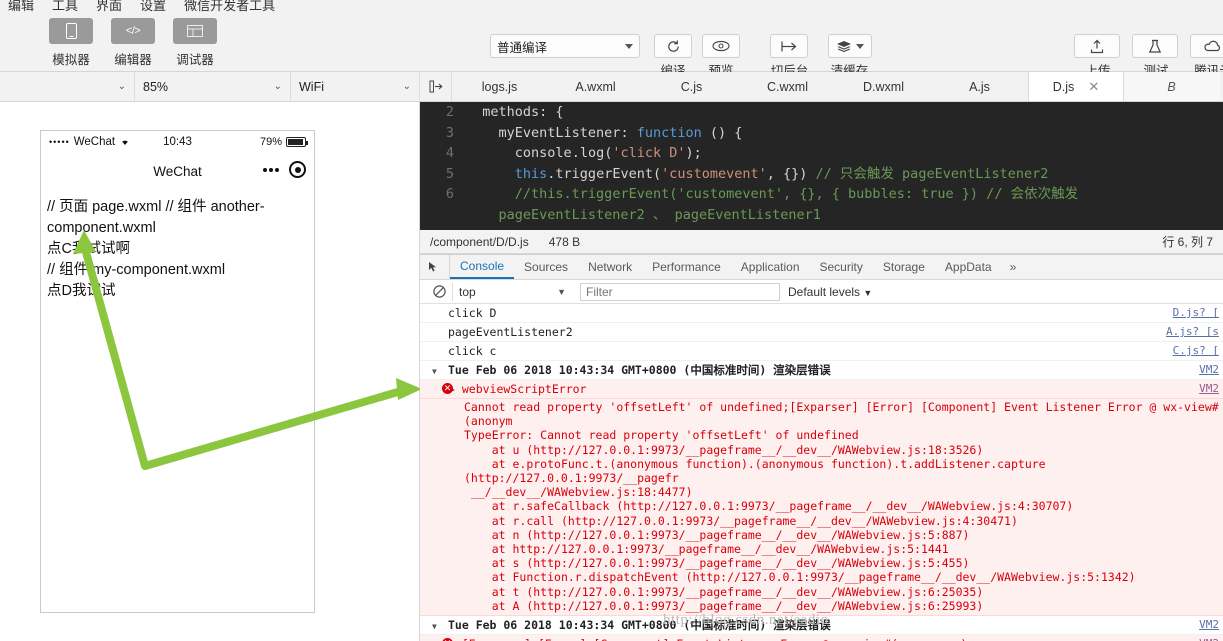  What do you see at coordinates (821, 313) in the screenshot?
I see `console-log-row: click D D.js? [` at bounding box center [821, 313].